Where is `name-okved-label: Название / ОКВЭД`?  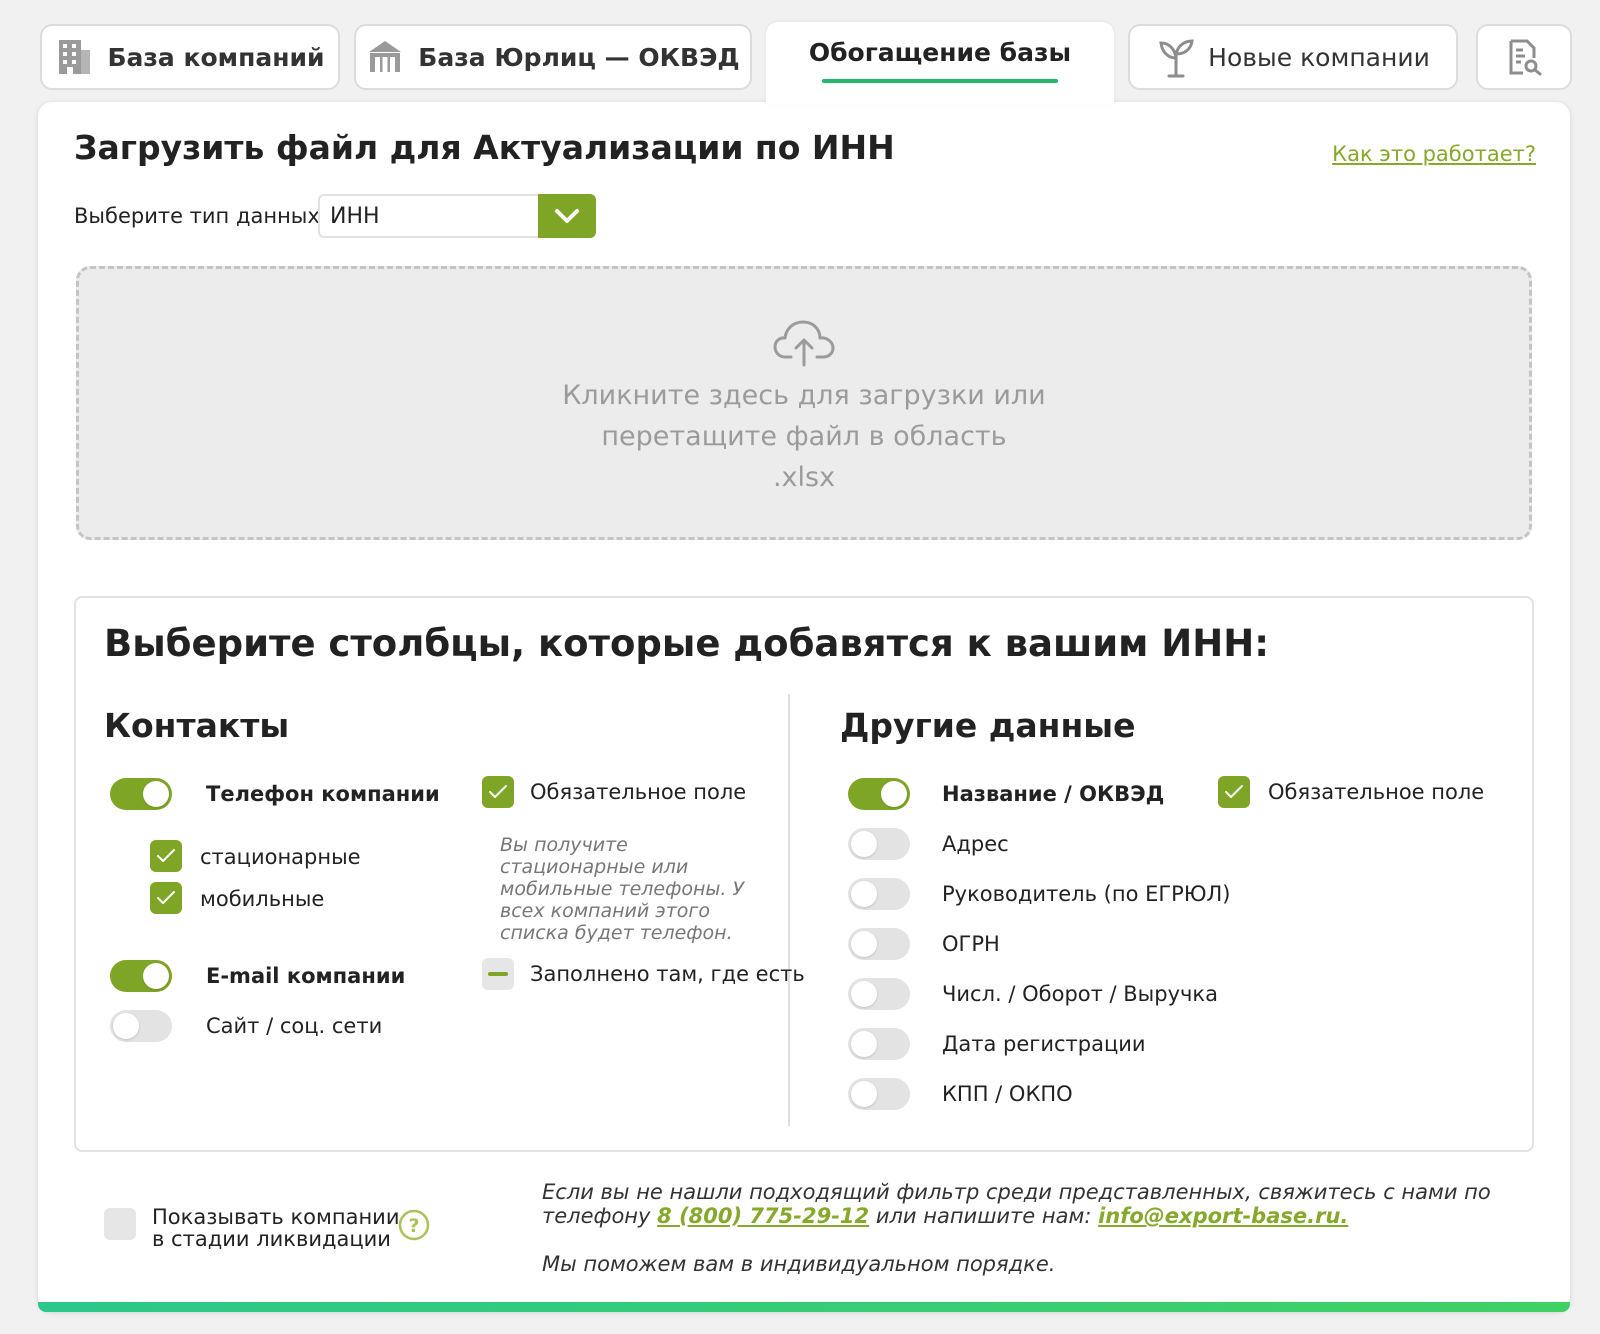 name-okved-label: Название / ОКВЭД is located at coordinates (1053, 794).